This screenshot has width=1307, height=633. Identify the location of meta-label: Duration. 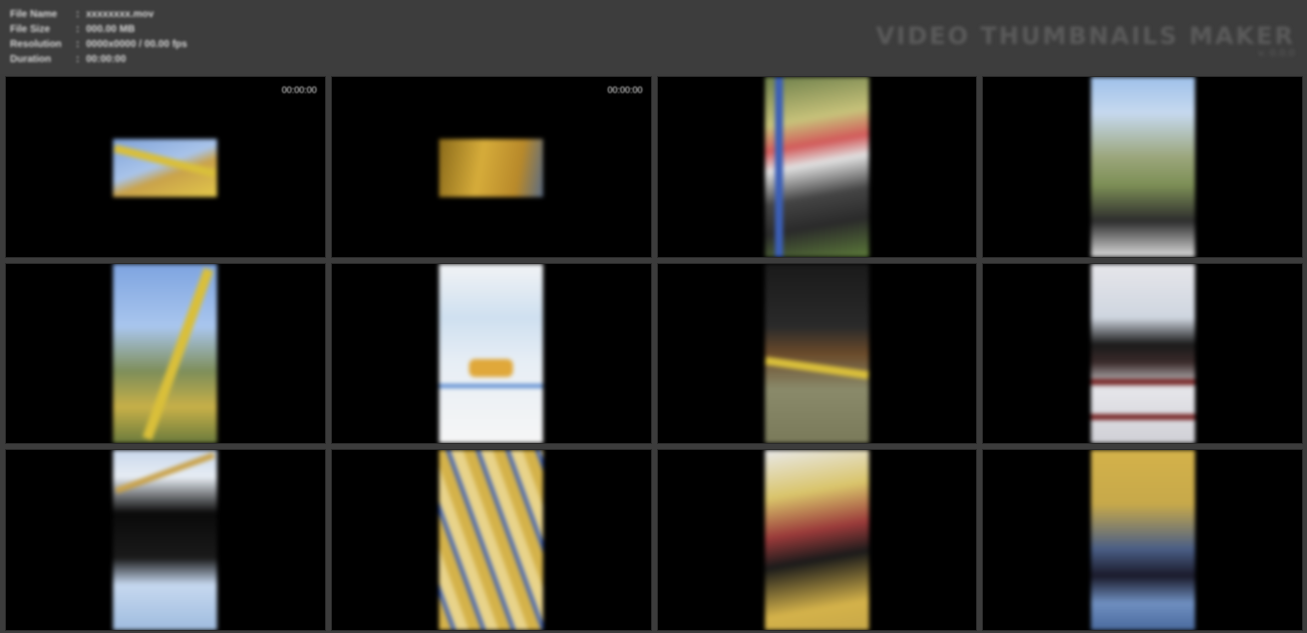
(31, 59).